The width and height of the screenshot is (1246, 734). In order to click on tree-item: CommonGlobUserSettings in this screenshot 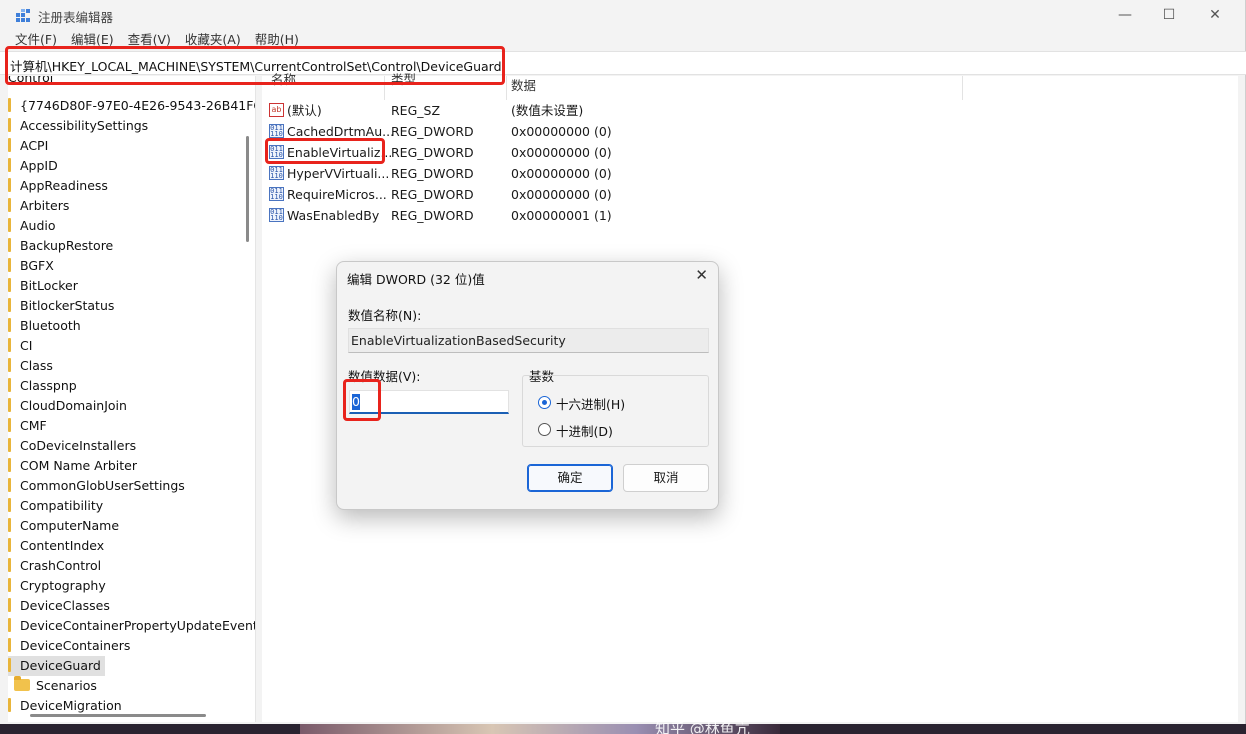, I will do `click(96, 486)`.